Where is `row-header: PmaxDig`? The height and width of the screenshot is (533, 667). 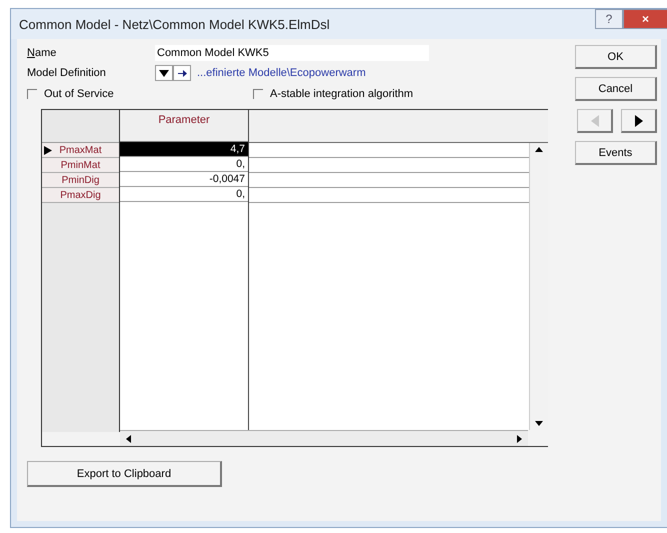 row-header: PmaxDig is located at coordinates (80, 195).